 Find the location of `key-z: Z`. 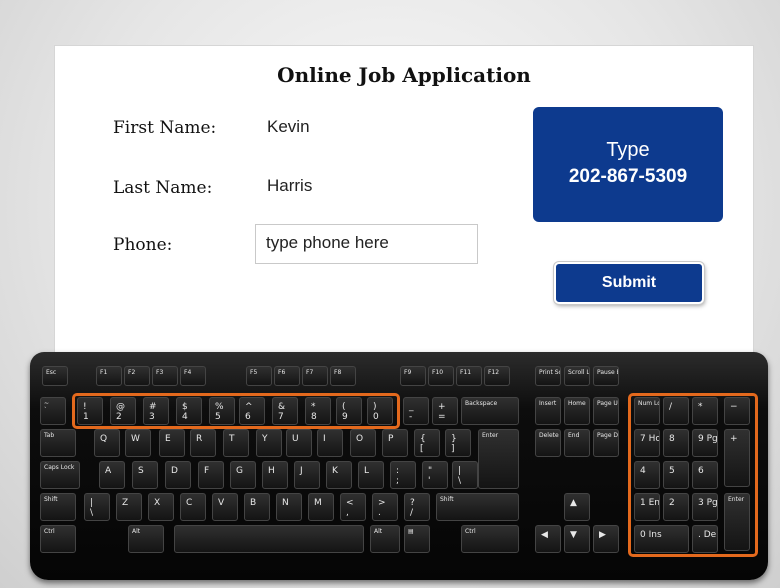

key-z: Z is located at coordinates (129, 507).